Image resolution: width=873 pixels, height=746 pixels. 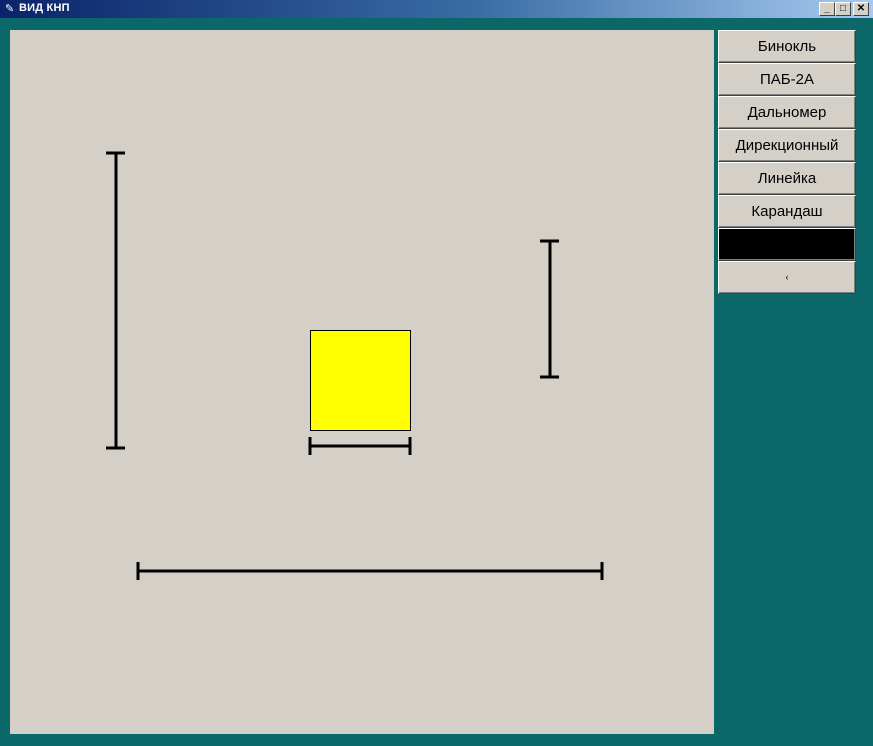 What do you see at coordinates (115, 300) in the screenshot?
I see `vertical-bar-left` at bounding box center [115, 300].